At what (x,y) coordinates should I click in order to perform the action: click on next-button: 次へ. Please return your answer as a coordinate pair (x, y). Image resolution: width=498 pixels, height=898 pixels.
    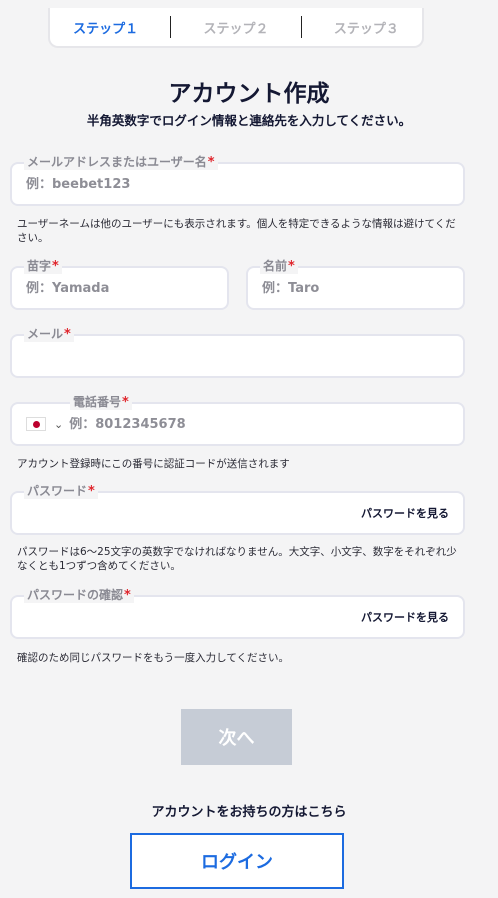
    Looking at the image, I should click on (236, 737).